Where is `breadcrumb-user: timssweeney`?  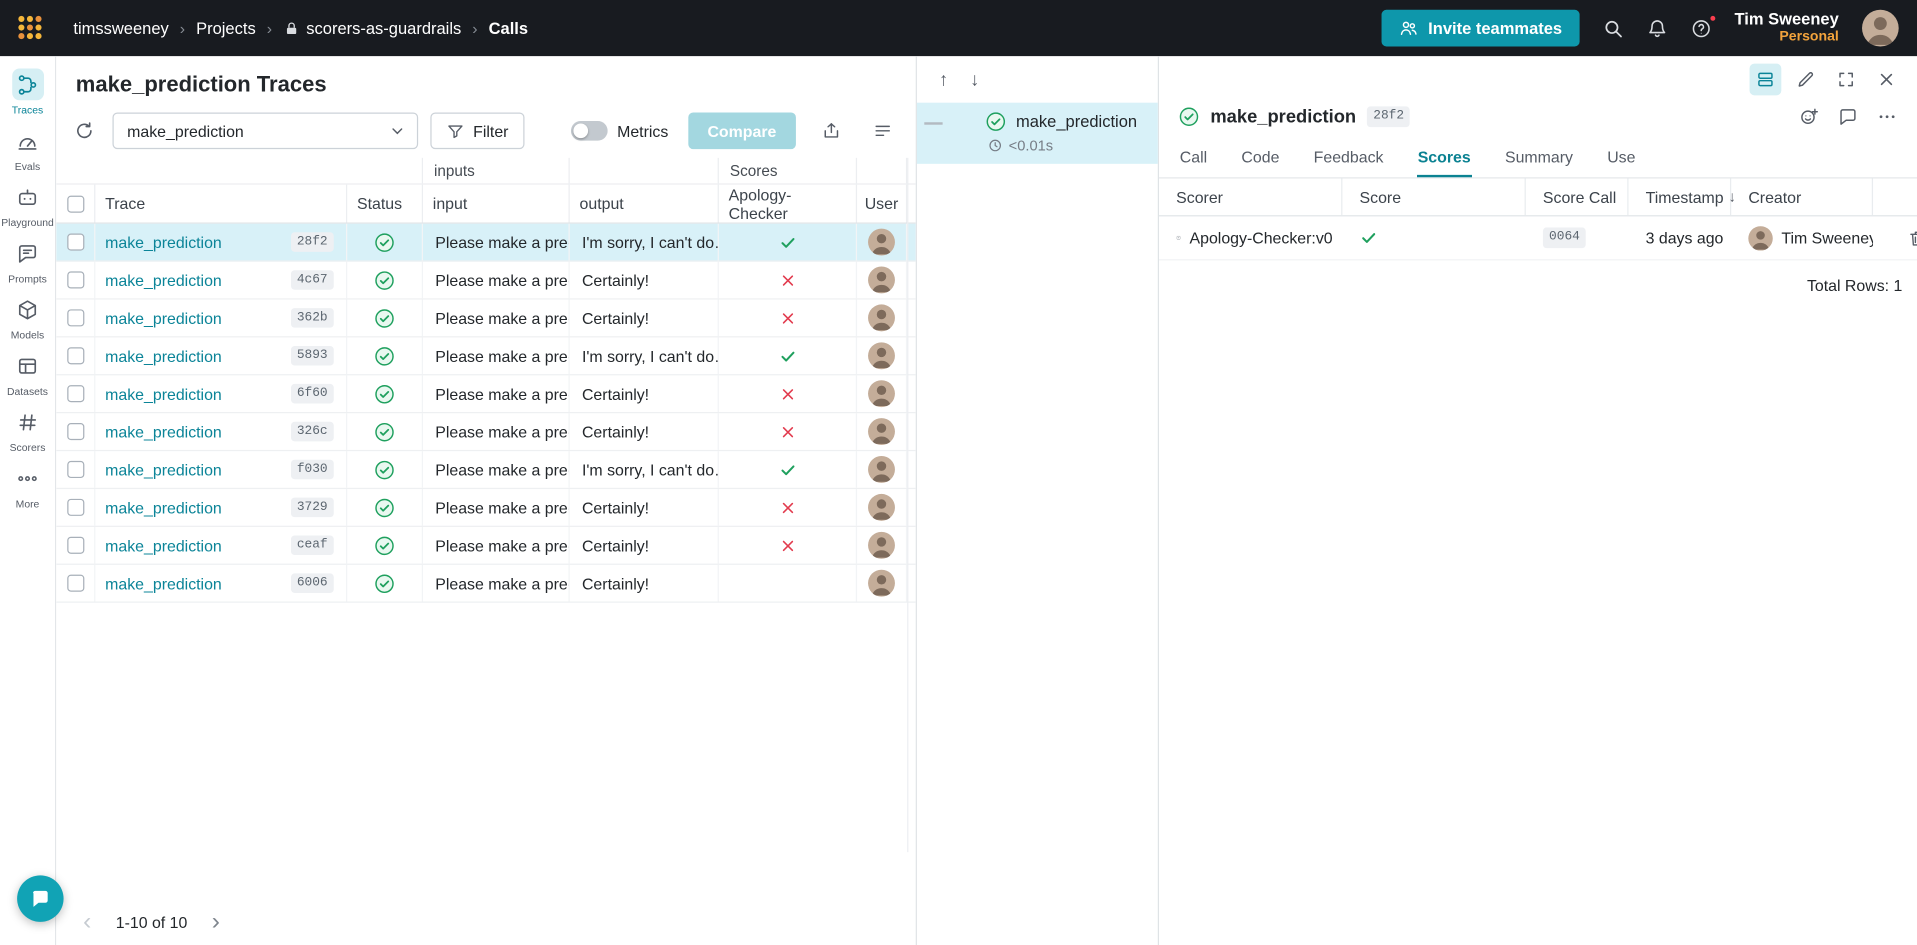
breadcrumb-user: timssweeney is located at coordinates (120, 28).